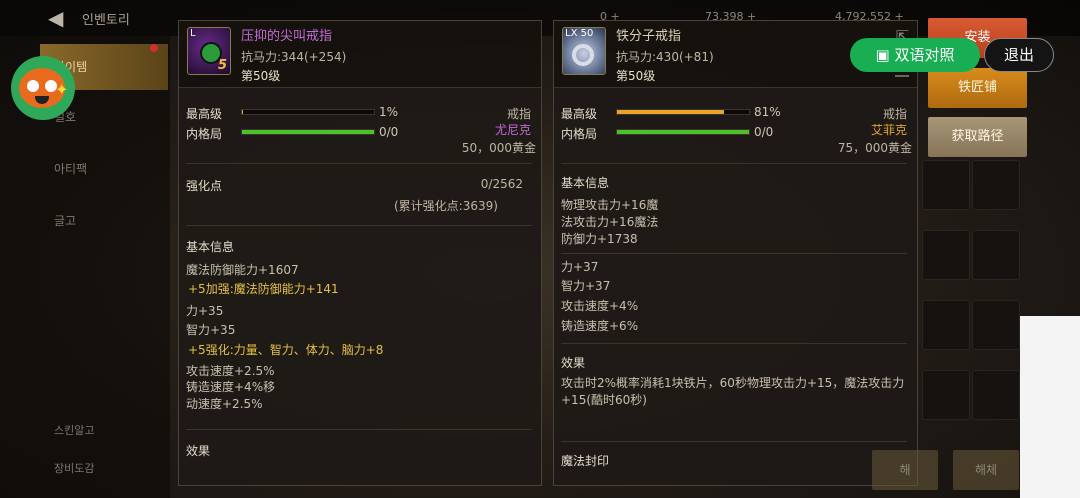  What do you see at coordinates (242, 270) in the screenshot?
I see `stat-line: 魔法防御能力+1607` at bounding box center [242, 270].